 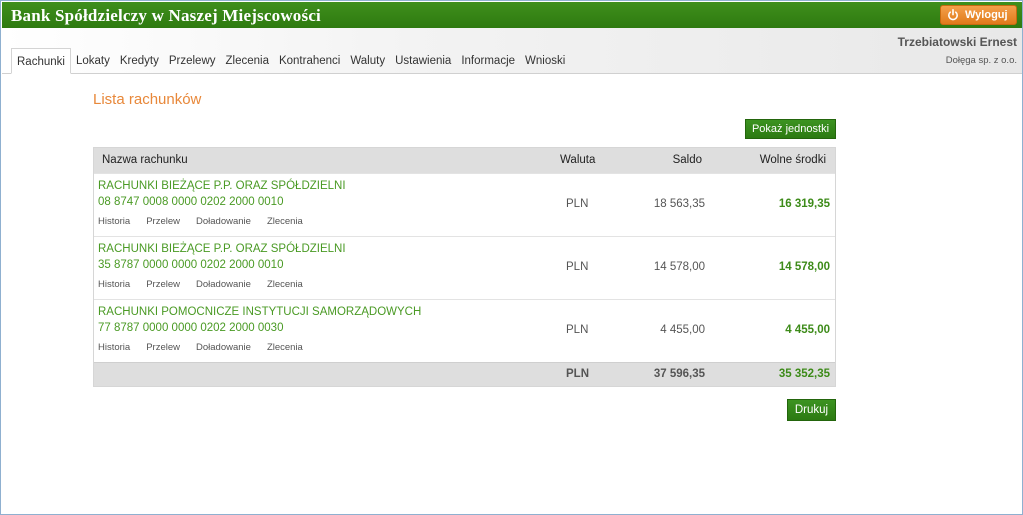 I want to click on account-available: 4 455,00, so click(x=807, y=330).